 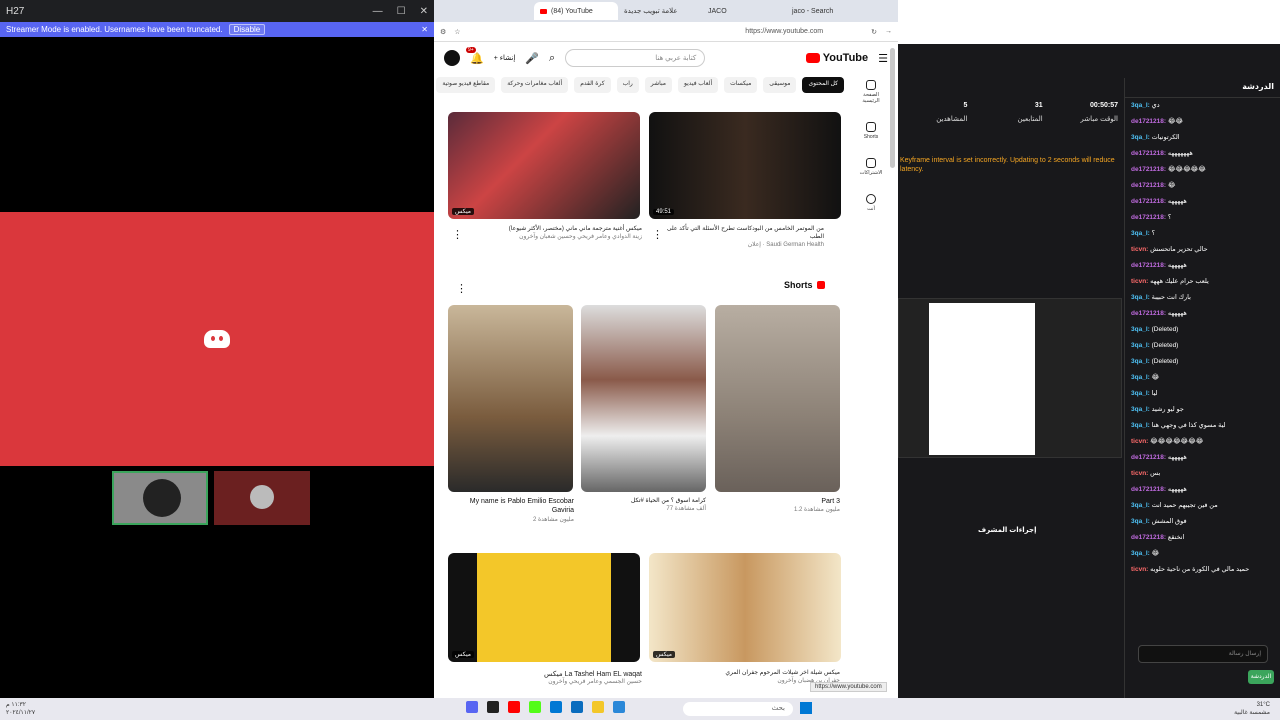 What do you see at coordinates (651, 505) in the screenshot?
I see `short-info: كرامة اسوق ؟ من الحياة #تكل 77 ألف مشاهدة` at bounding box center [651, 505].